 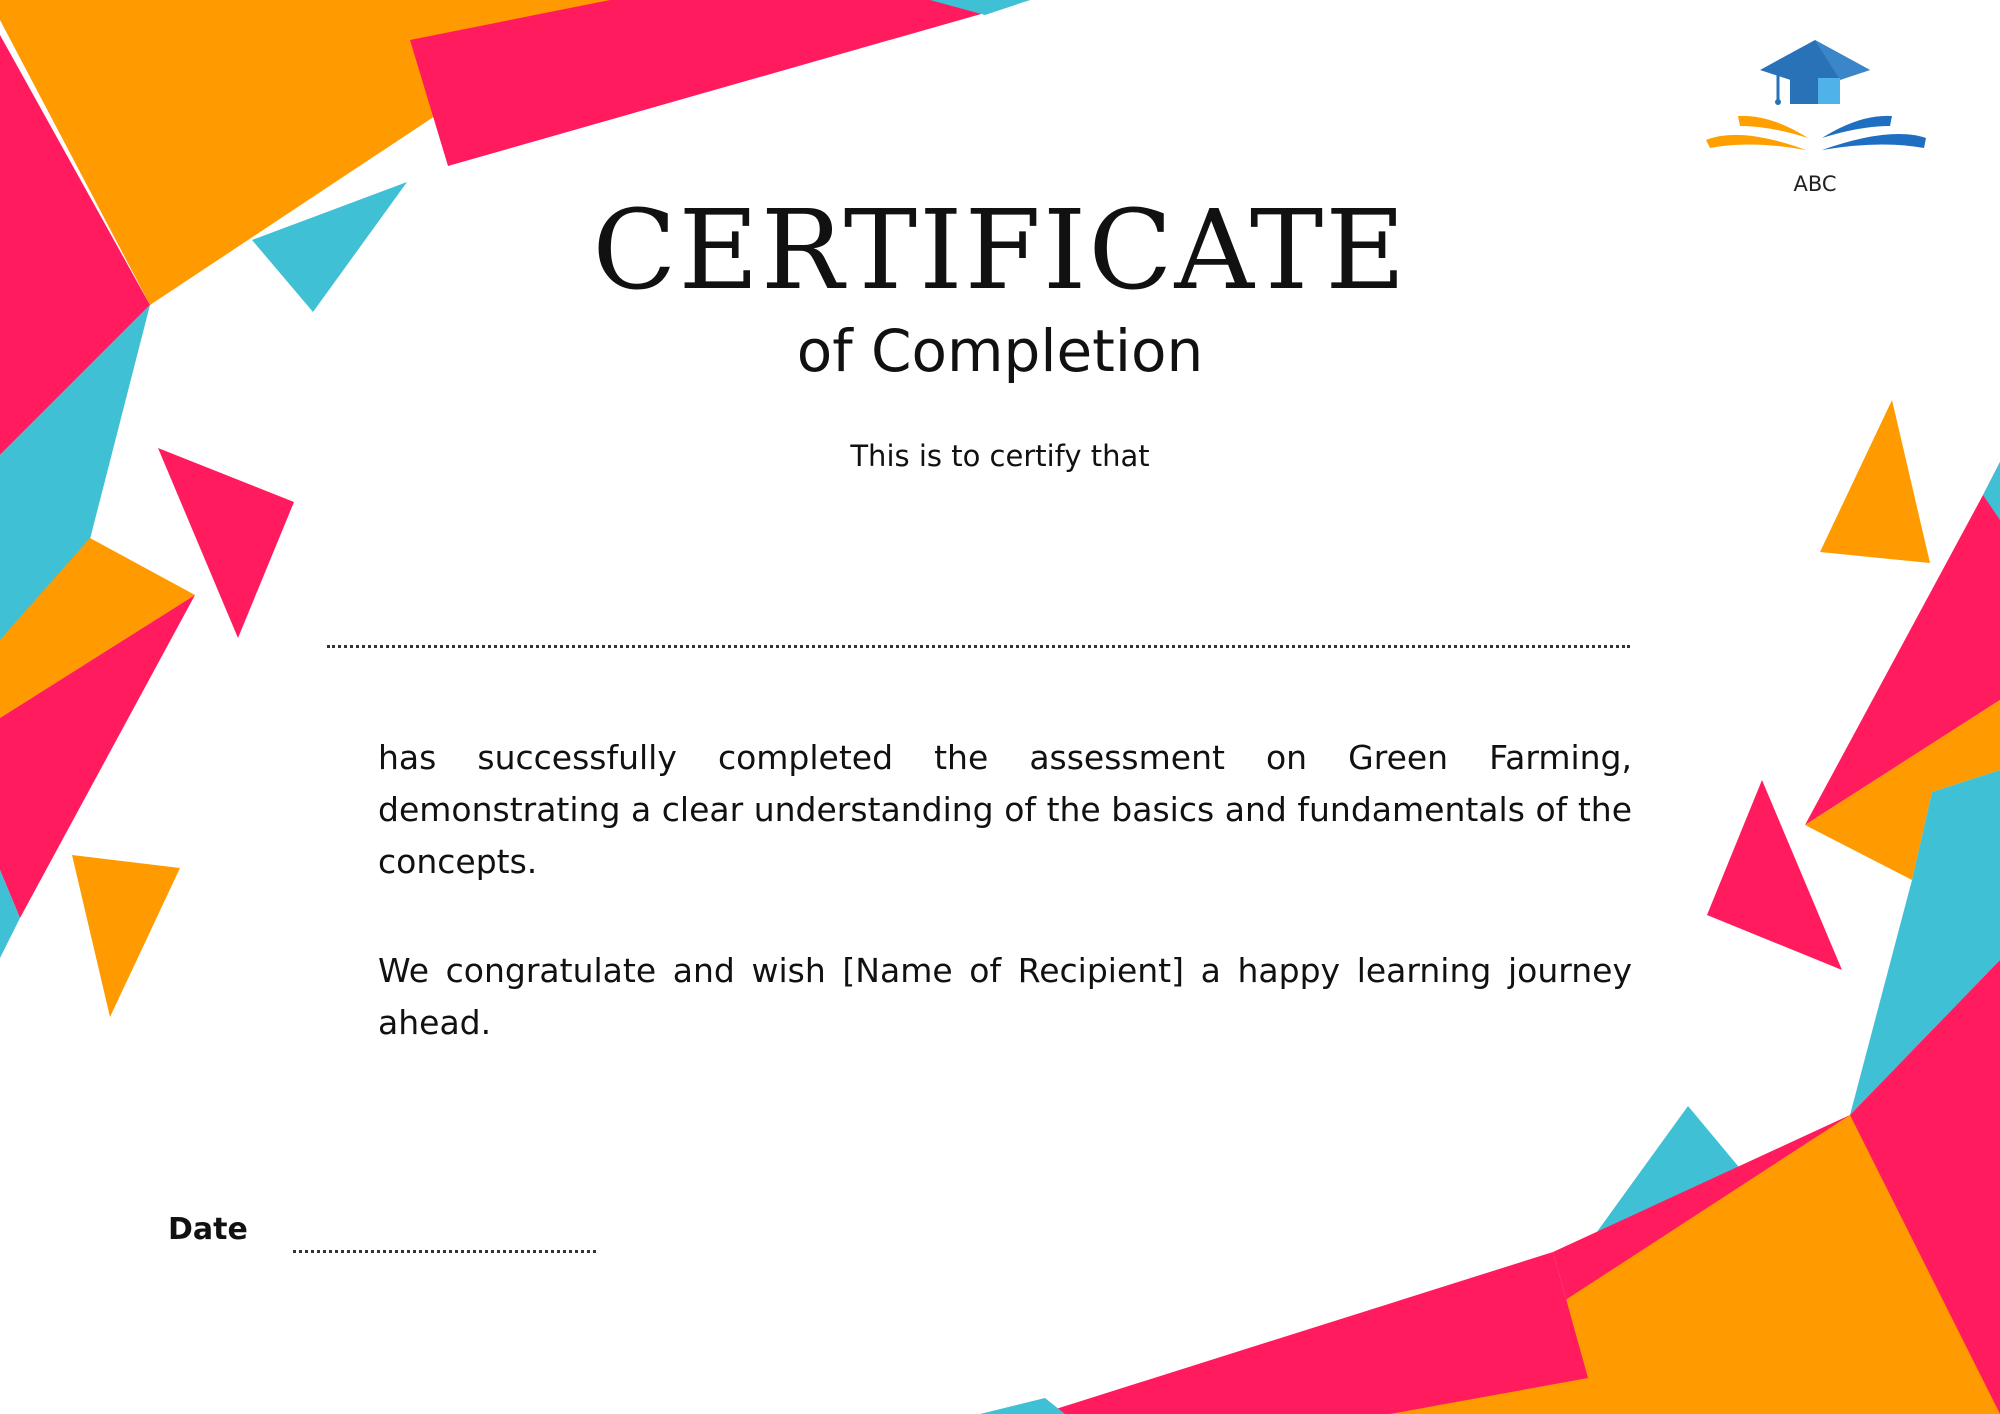 What do you see at coordinates (978, 646) in the screenshot?
I see `recipient-name-line` at bounding box center [978, 646].